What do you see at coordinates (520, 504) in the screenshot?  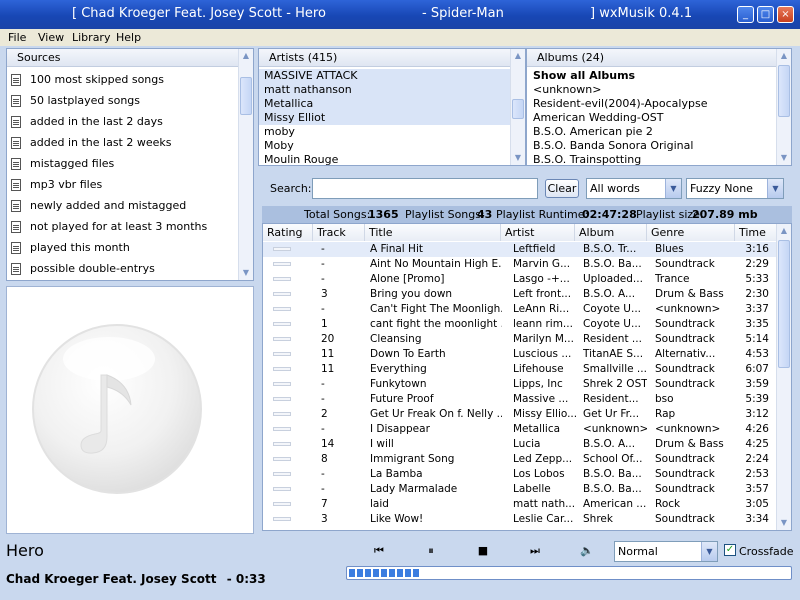 I see `table-row: 7 laid matt nath... American ... Rock 3:05` at bounding box center [520, 504].